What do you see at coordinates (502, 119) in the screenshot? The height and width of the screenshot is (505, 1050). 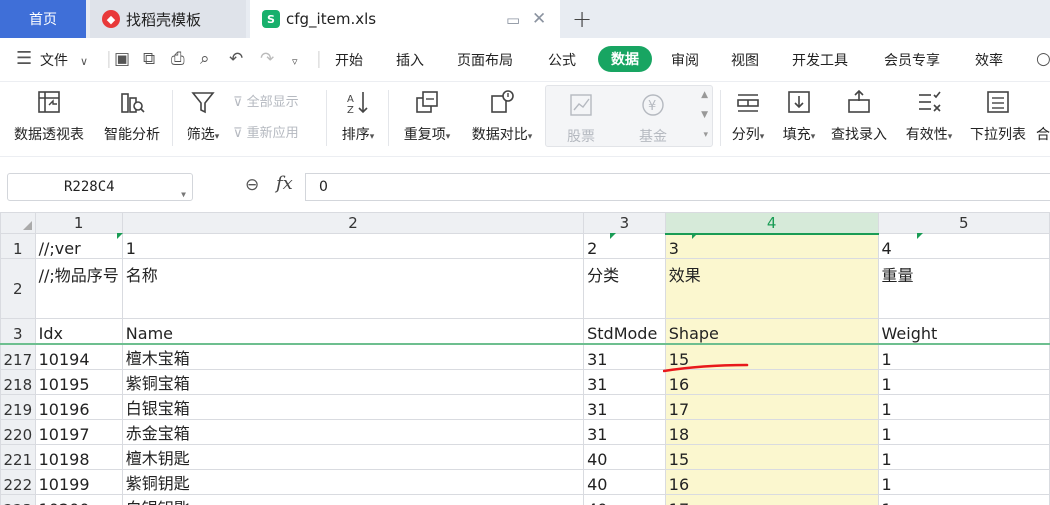 I see `data-compare-button: 数据对比▾` at bounding box center [502, 119].